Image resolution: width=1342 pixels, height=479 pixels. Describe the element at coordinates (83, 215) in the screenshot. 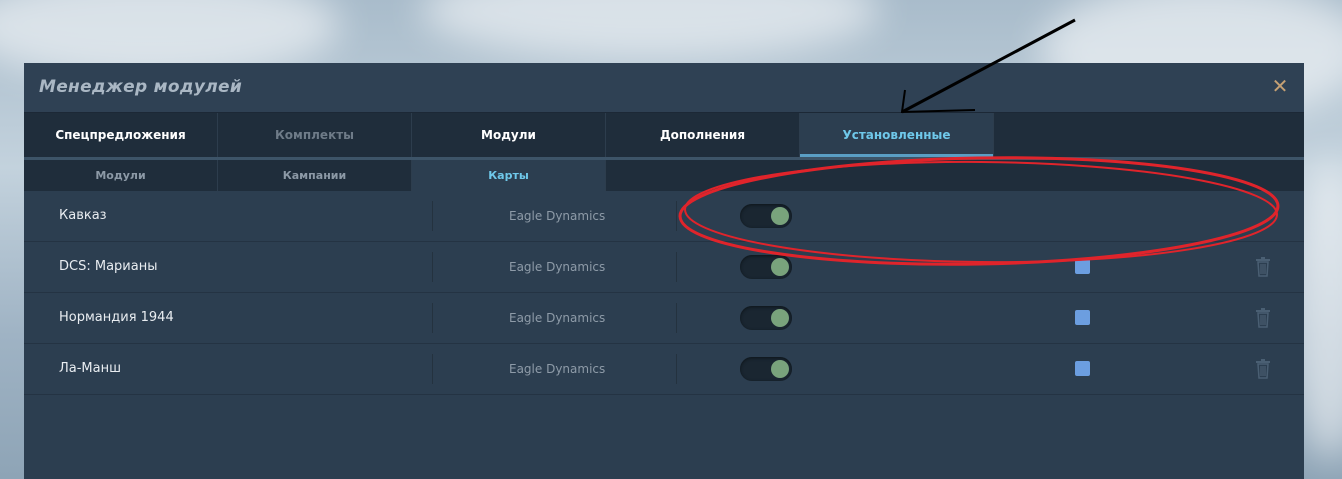

I see `map-name: Кавказ` at that location.